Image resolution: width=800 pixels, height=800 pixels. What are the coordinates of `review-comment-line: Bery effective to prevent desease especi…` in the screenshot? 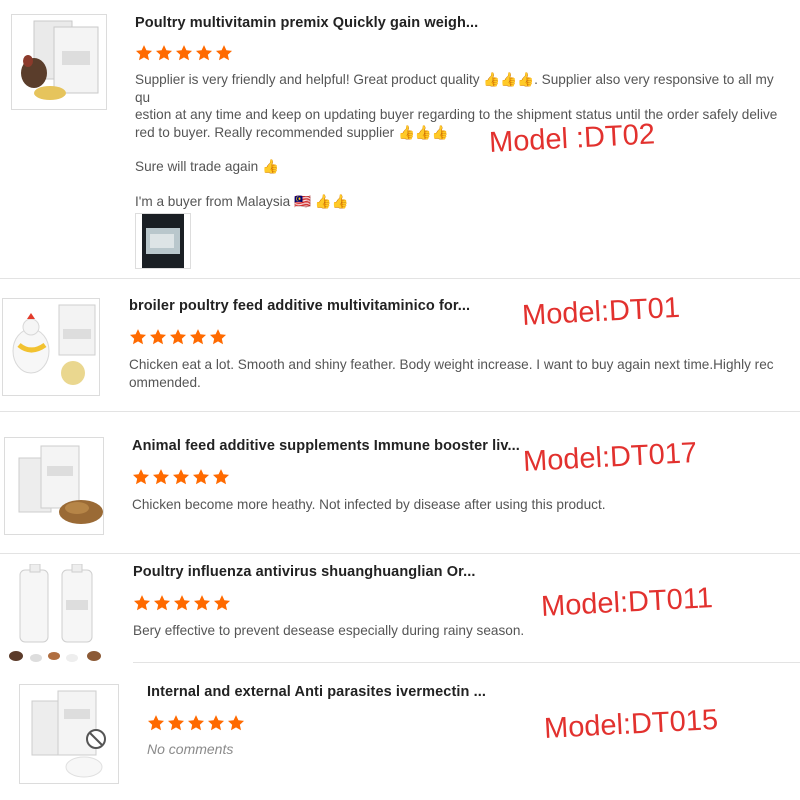 It's located at (329, 630).